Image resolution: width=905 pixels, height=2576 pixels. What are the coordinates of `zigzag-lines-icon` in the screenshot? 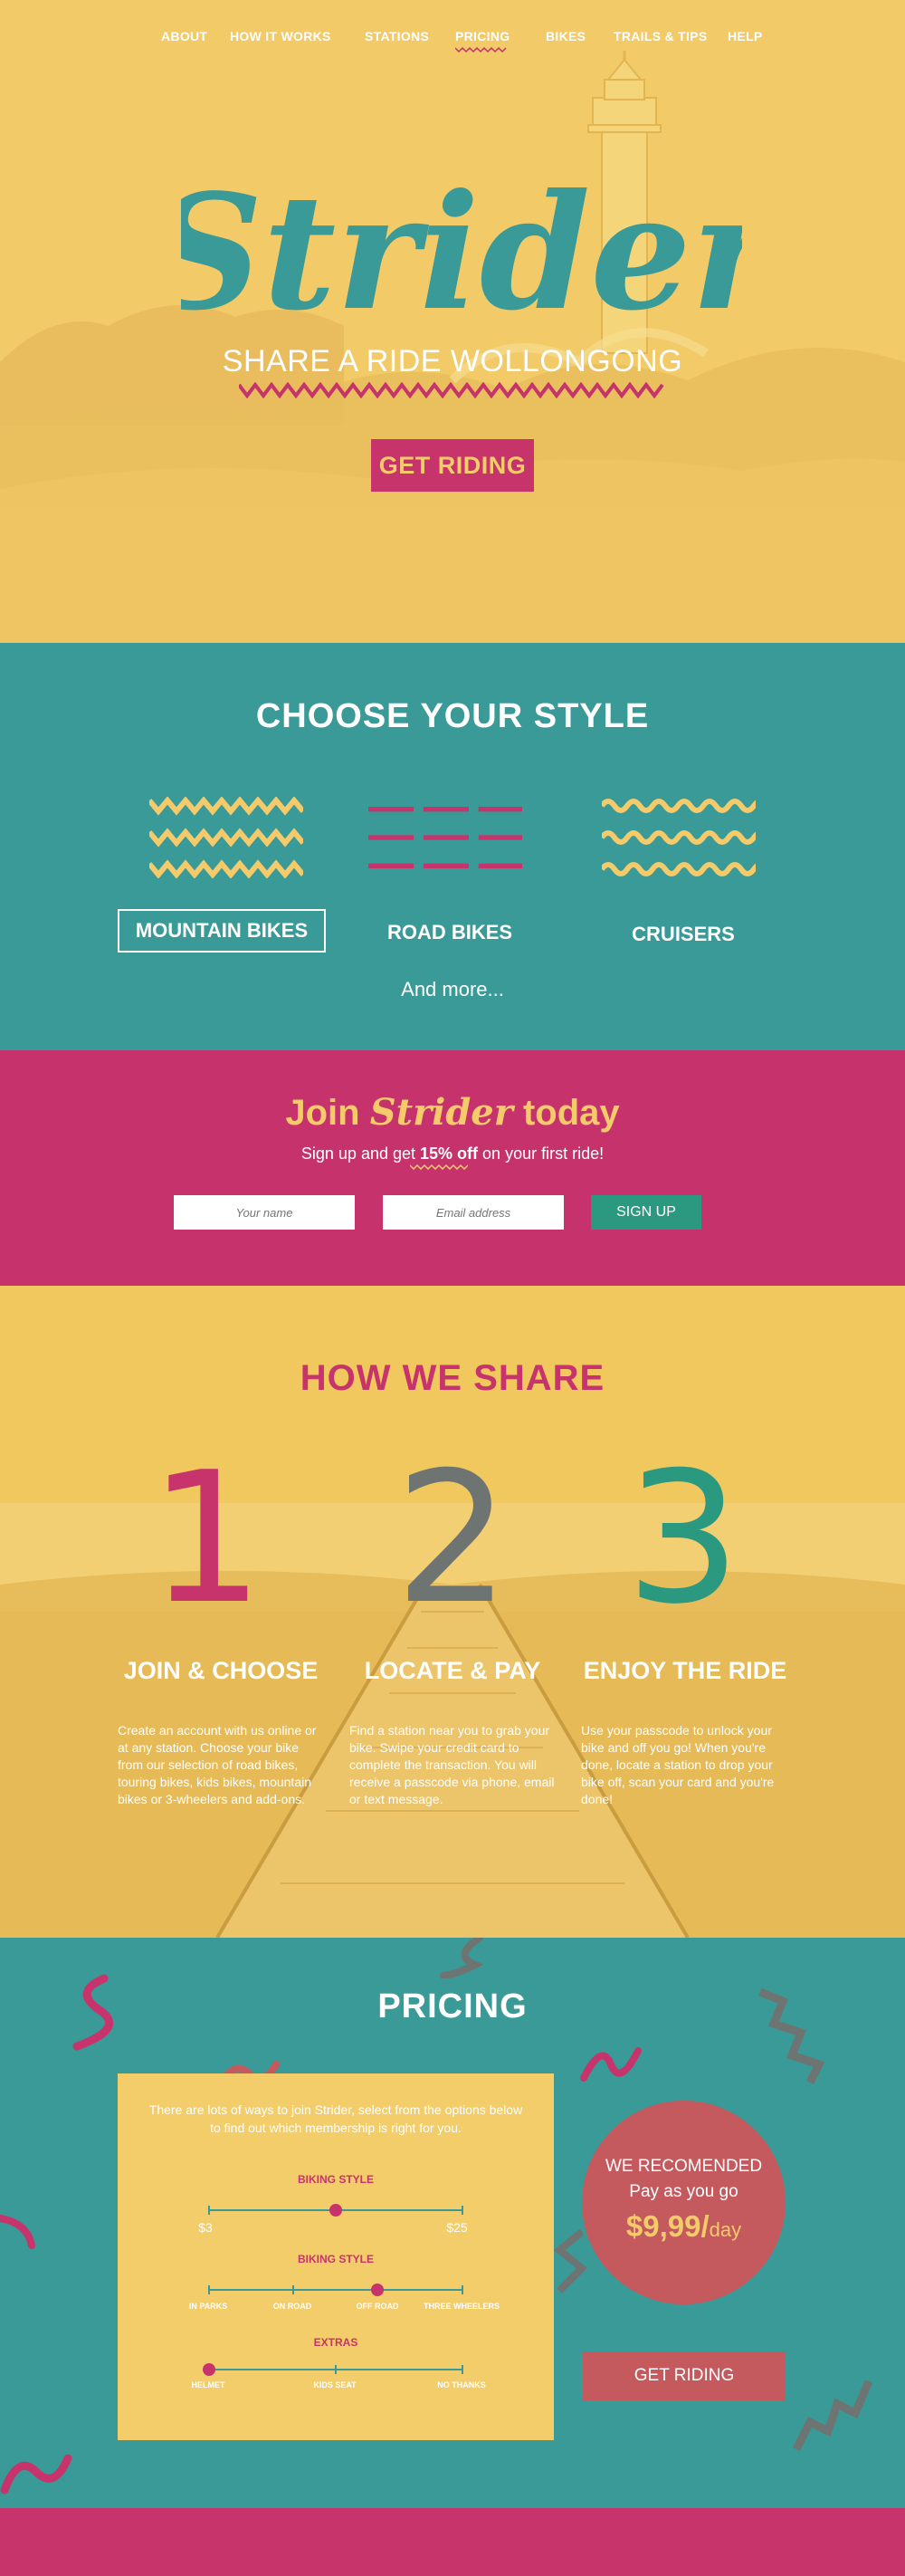 It's located at (226, 837).